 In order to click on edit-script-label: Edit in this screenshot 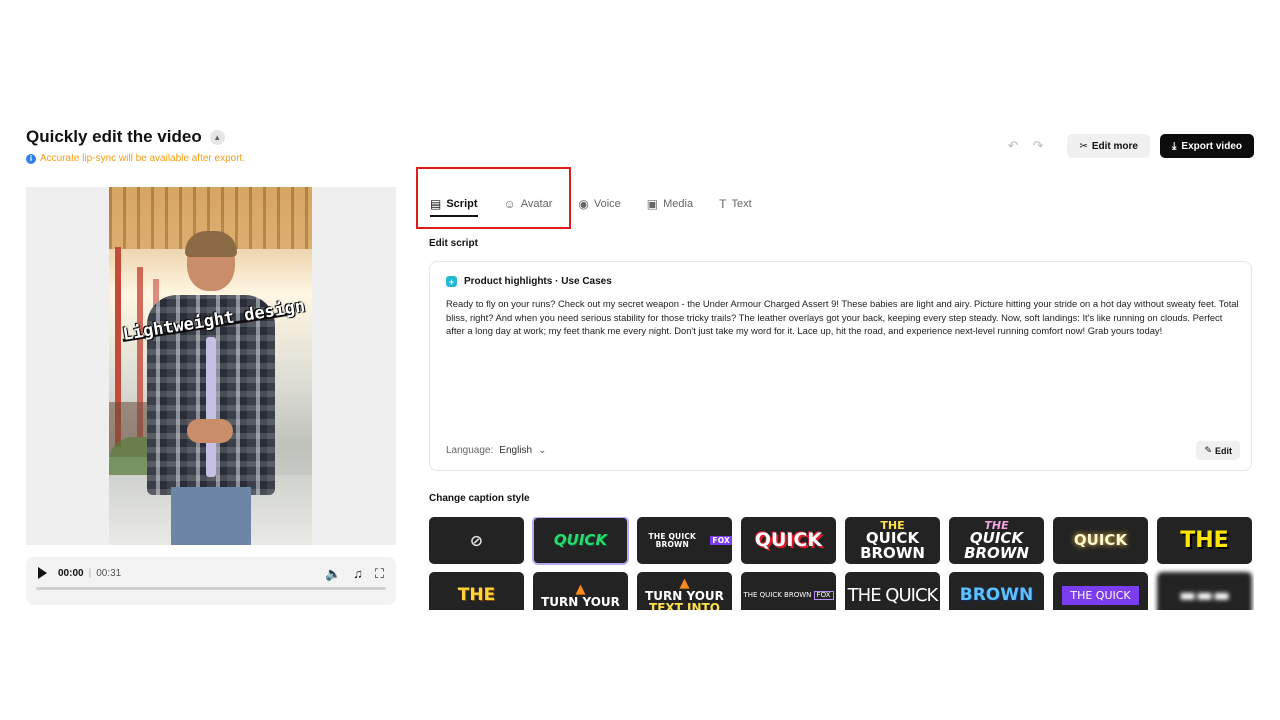, I will do `click(1223, 450)`.